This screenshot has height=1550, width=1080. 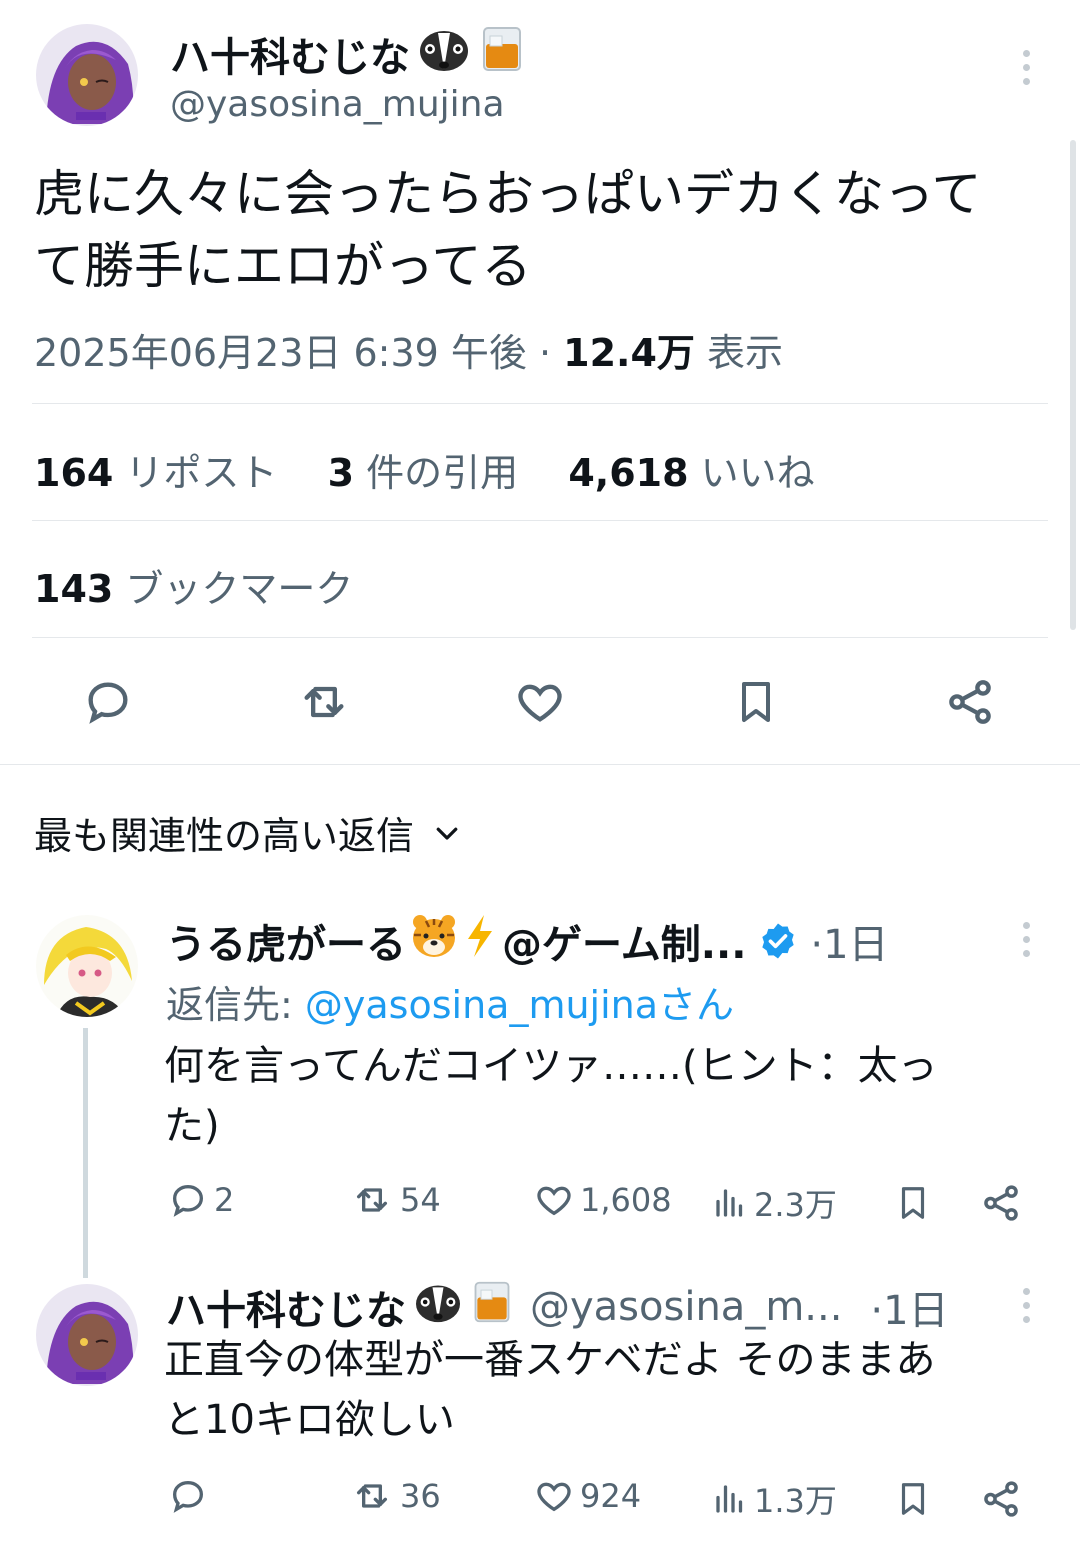 I want to click on chevron-down-icon, so click(x=447, y=833).